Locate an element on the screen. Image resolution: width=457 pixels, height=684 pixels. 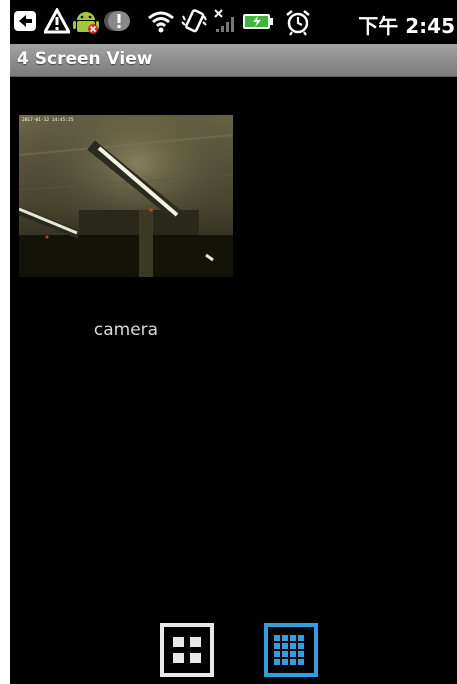
title-bar: 4 Screen View is located at coordinates (233, 60).